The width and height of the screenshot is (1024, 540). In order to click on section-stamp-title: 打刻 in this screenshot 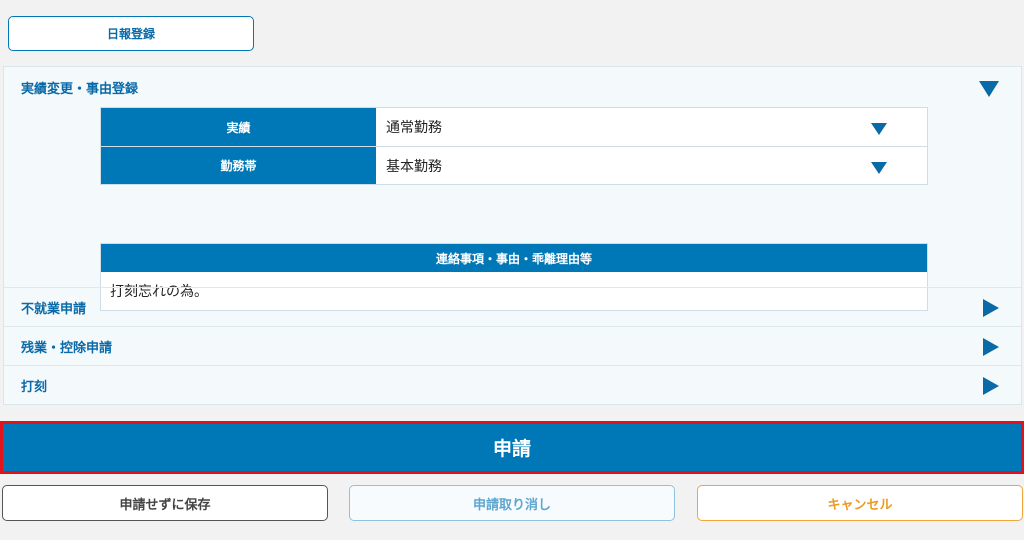, I will do `click(34, 387)`.